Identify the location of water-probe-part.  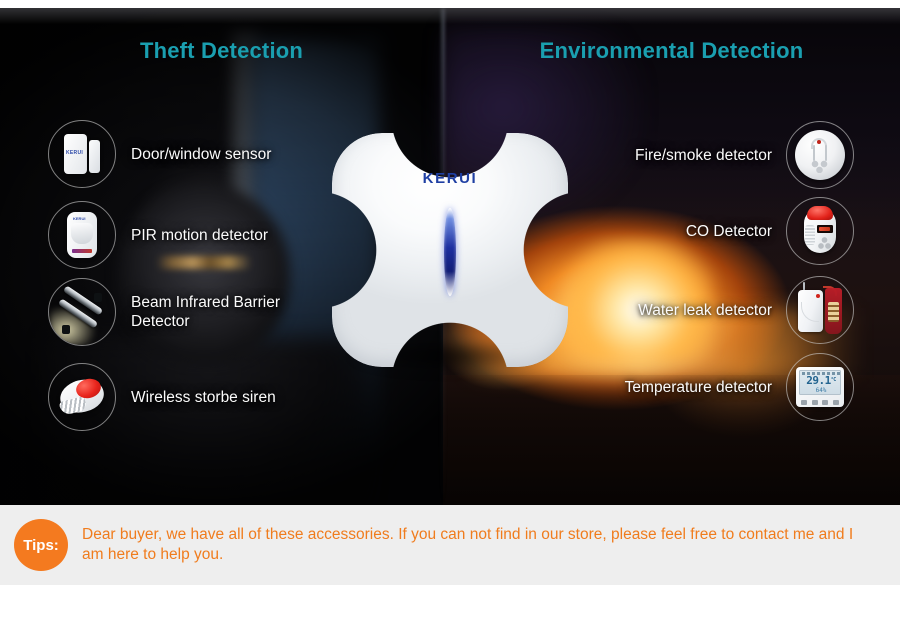
(833, 311).